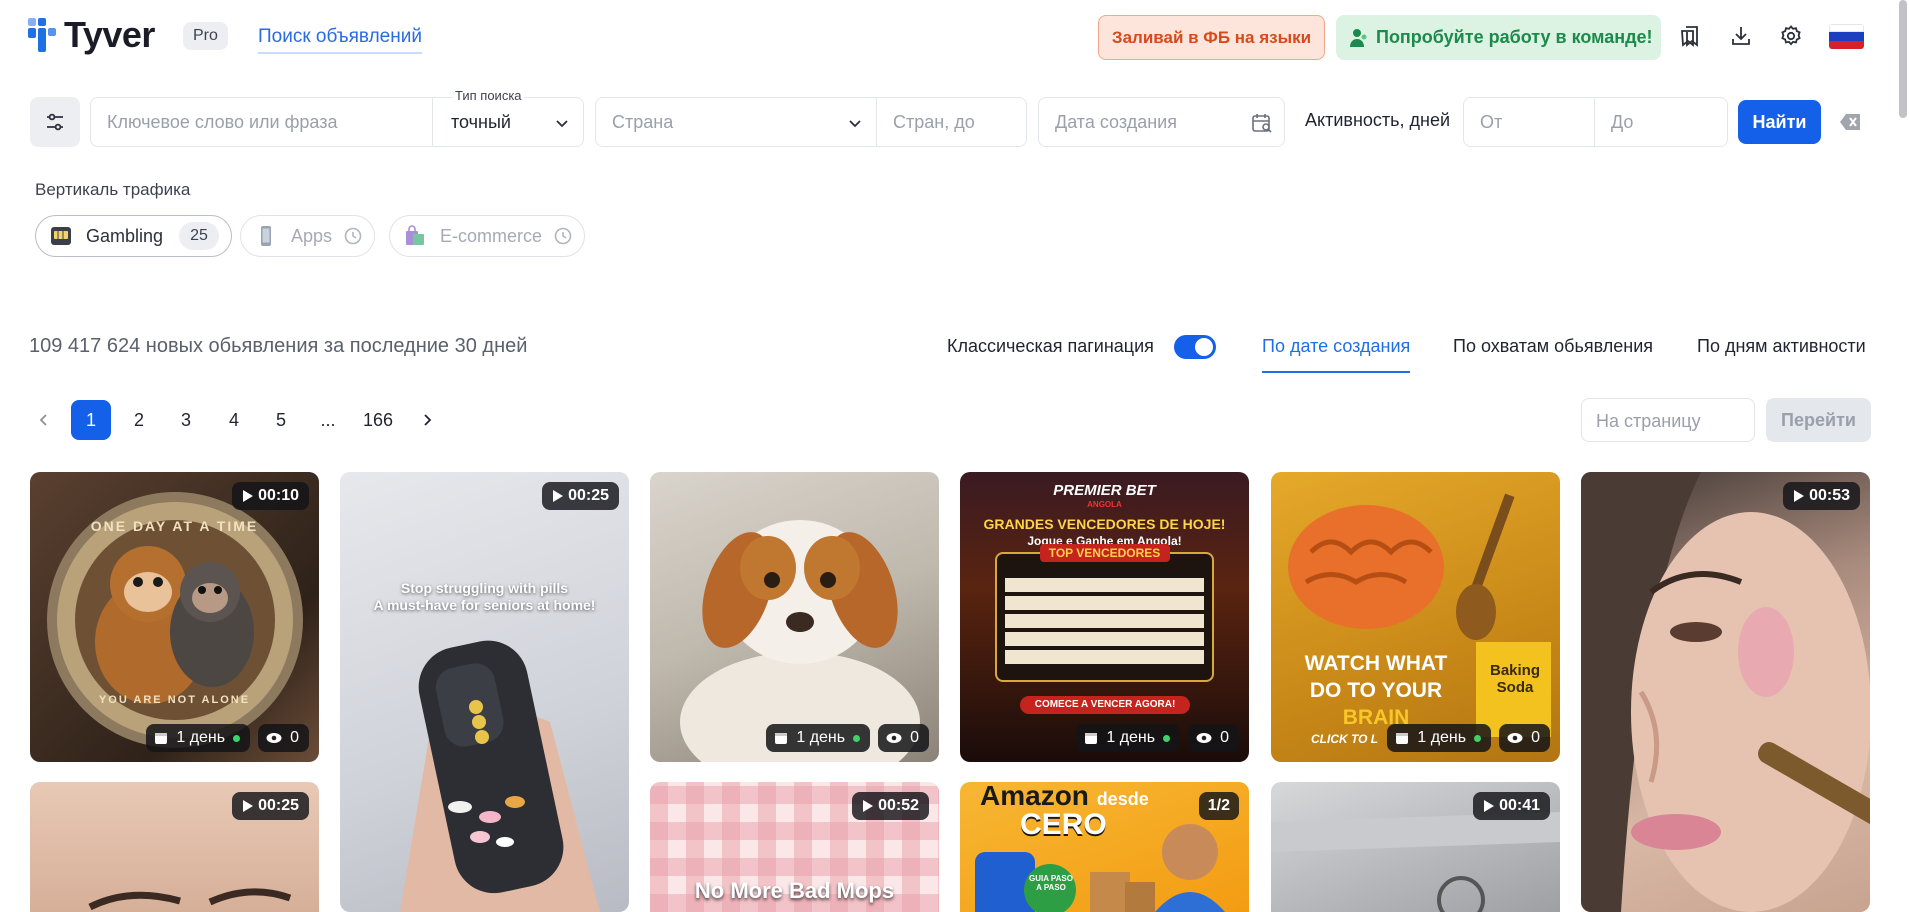 The height and width of the screenshot is (912, 1909). Describe the element at coordinates (1903, 59) in the screenshot. I see `page-scrollbar` at that location.